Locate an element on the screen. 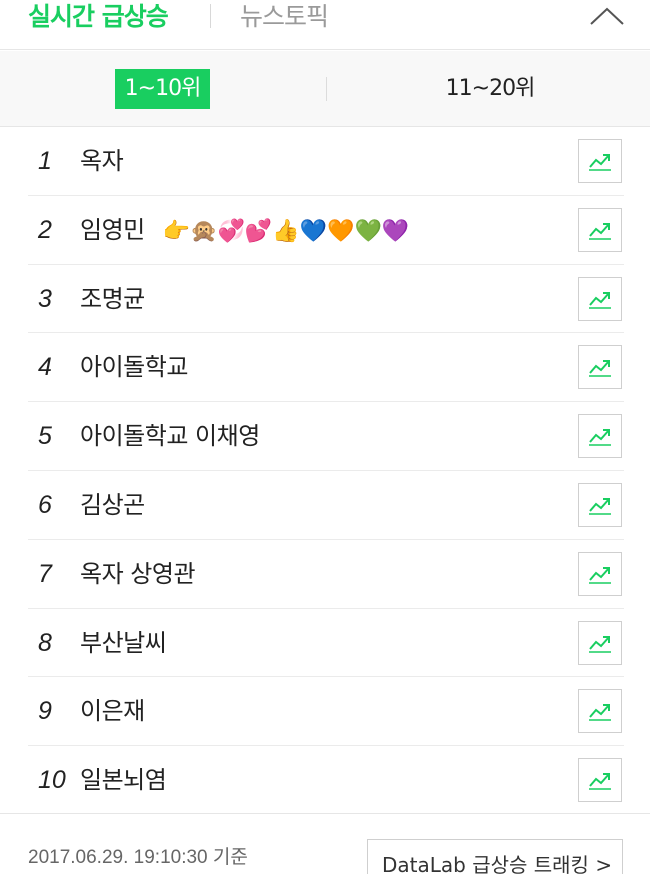 The height and width of the screenshot is (874, 650). search-term: 이은재 is located at coordinates (112, 711).